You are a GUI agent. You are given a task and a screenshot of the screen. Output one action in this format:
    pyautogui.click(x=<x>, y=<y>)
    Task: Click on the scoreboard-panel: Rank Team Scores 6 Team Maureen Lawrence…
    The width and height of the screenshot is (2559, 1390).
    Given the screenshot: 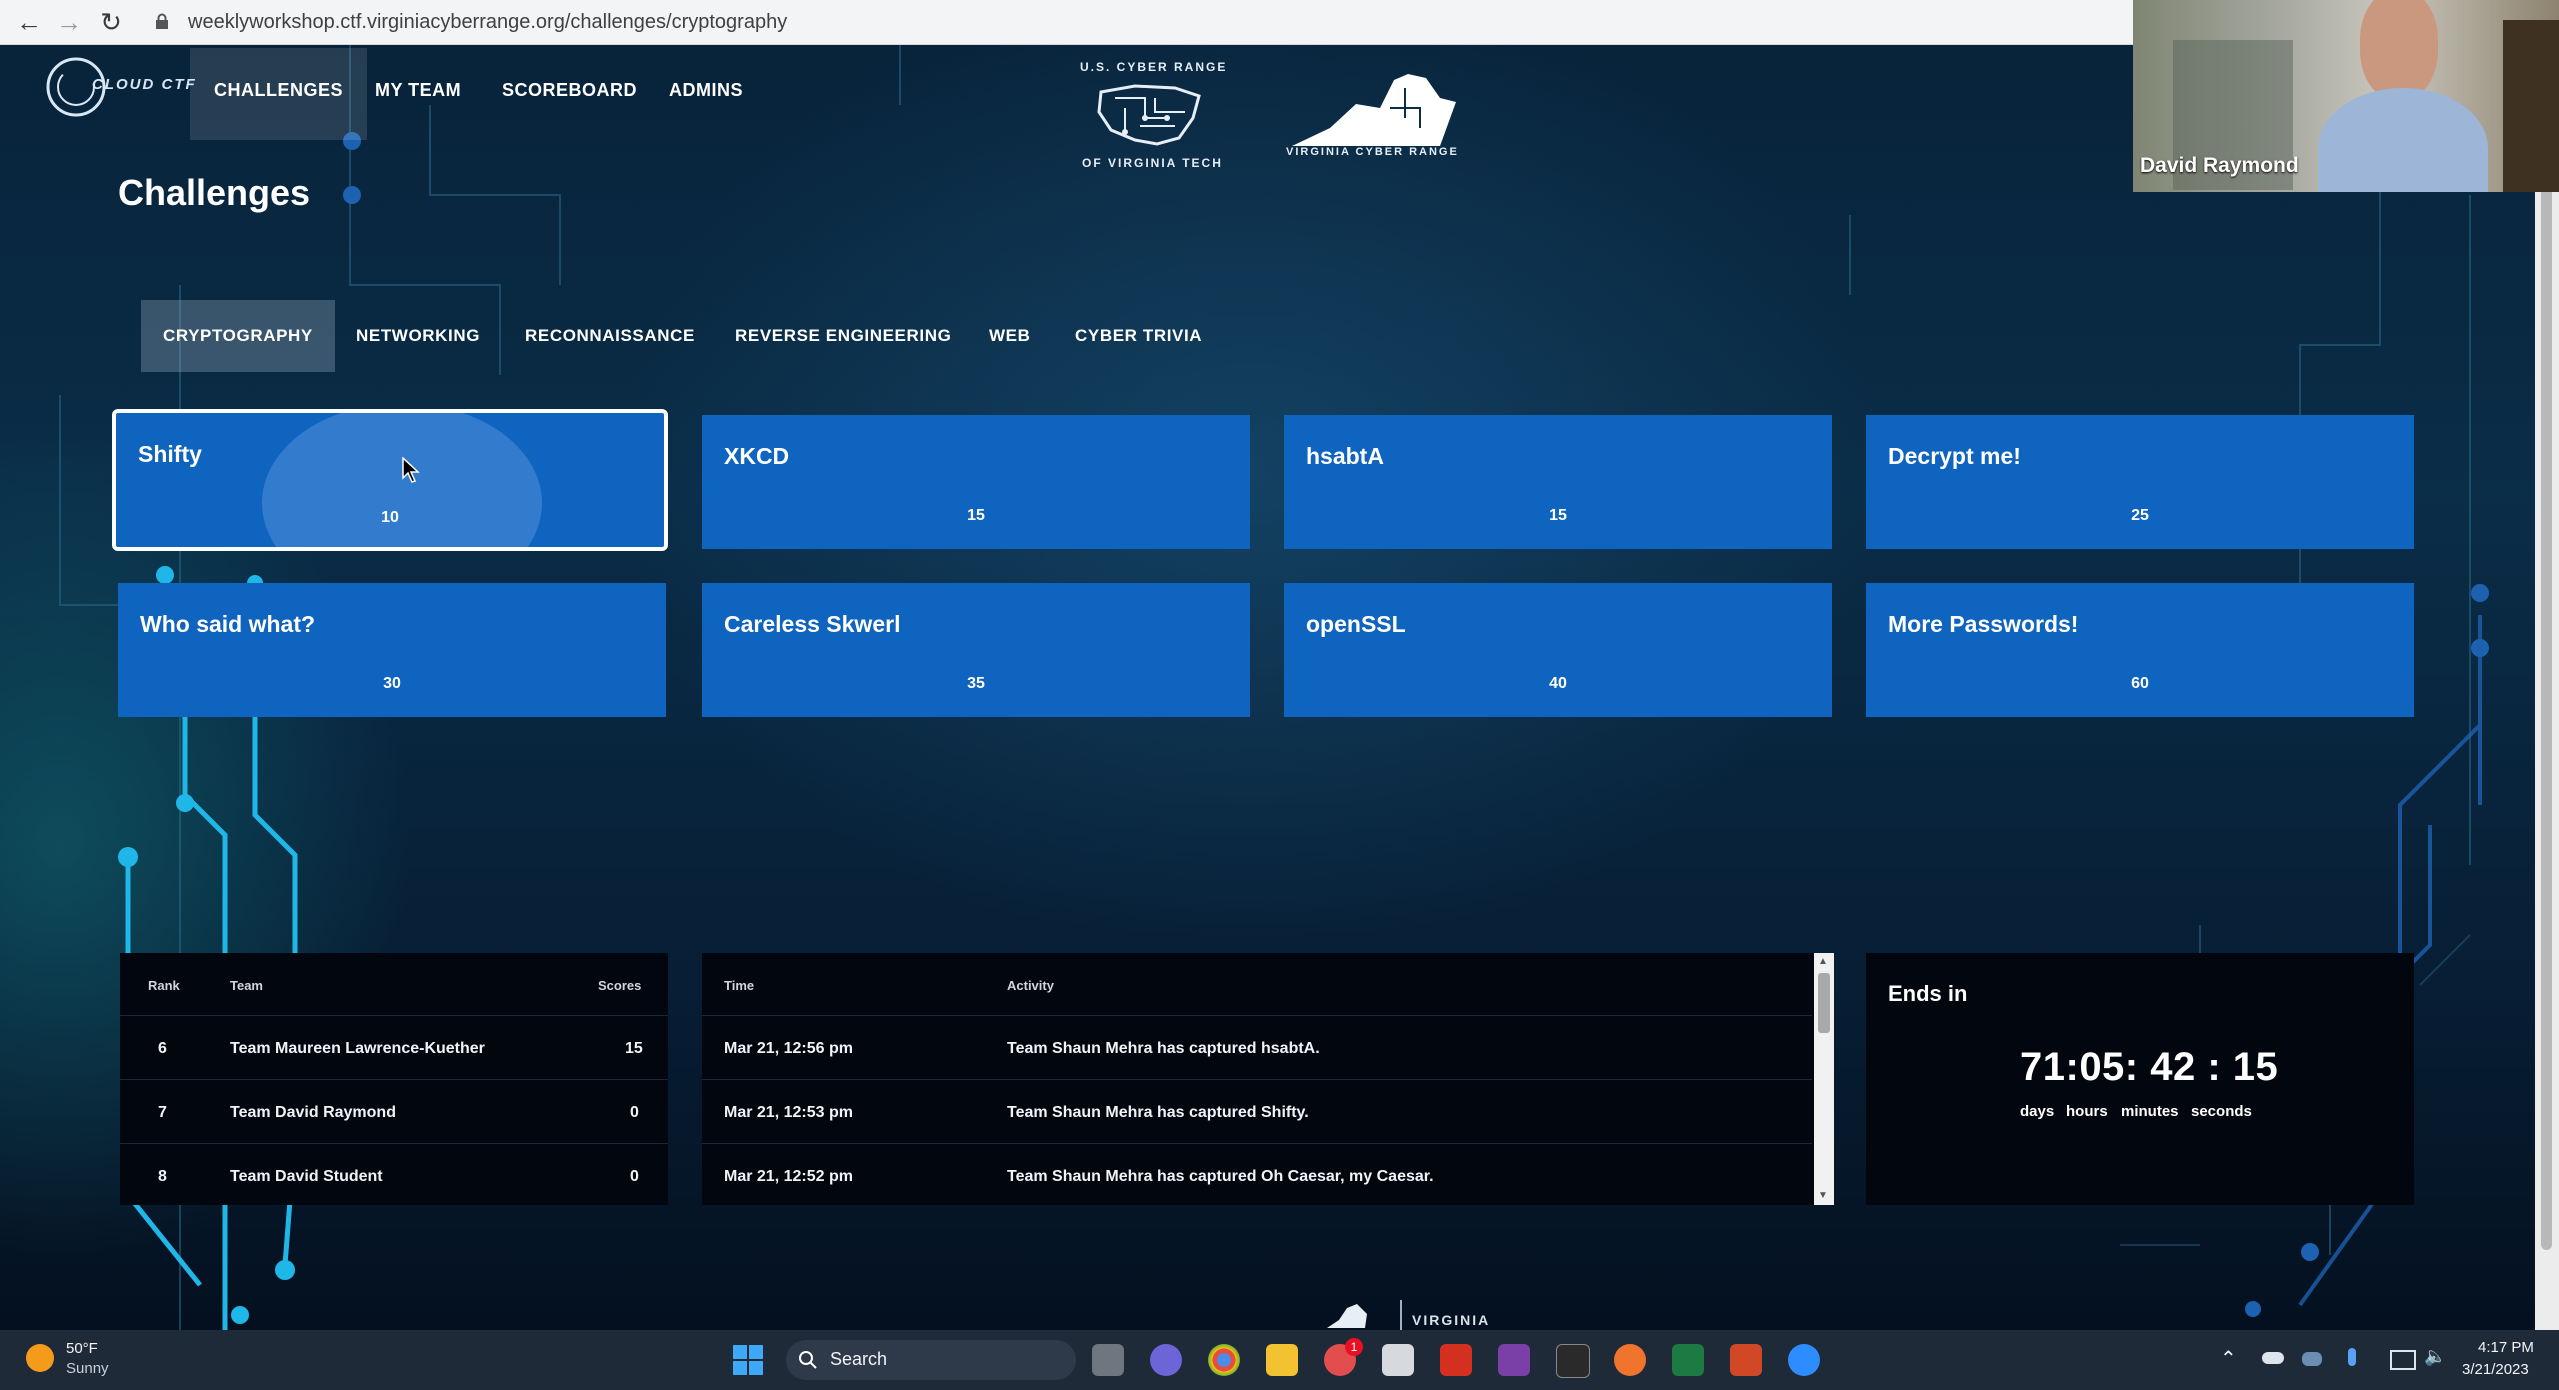 What is the action you would take?
    pyautogui.click(x=394, y=1079)
    